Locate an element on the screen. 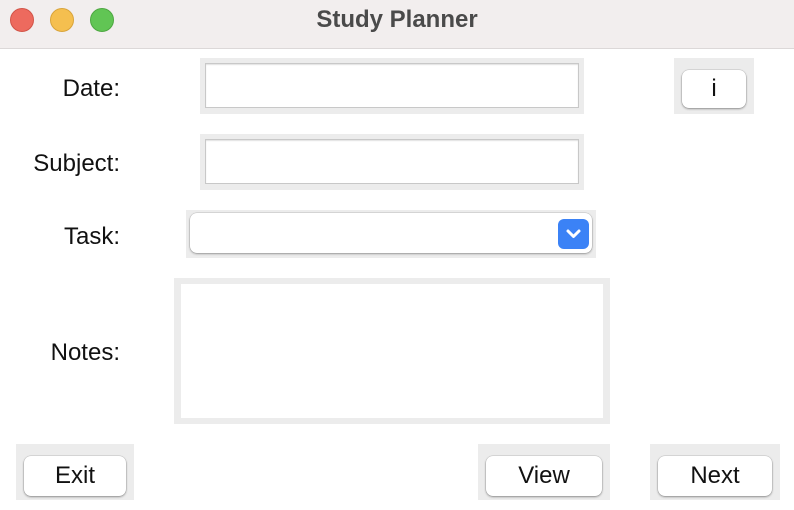  title-bar: Study Planner is located at coordinates (397, 24).